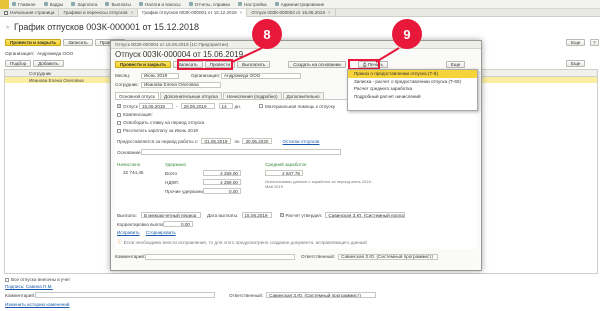 This screenshot has height=311, width=600. What do you see at coordinates (247, 55) in the screenshot?
I see `callout-8-arrow` at bounding box center [247, 55].